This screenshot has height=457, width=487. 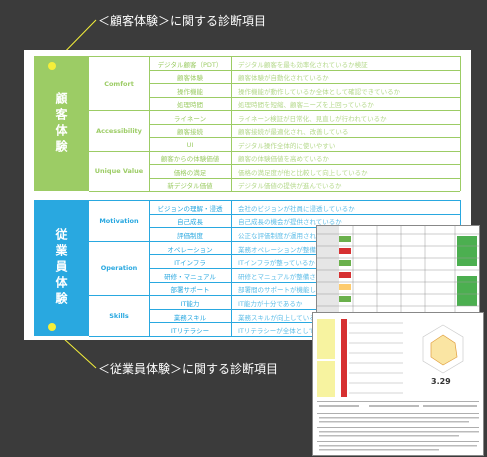 What do you see at coordinates (190, 105) in the screenshot?
I see `diagnostic-item: 処理時間` at bounding box center [190, 105].